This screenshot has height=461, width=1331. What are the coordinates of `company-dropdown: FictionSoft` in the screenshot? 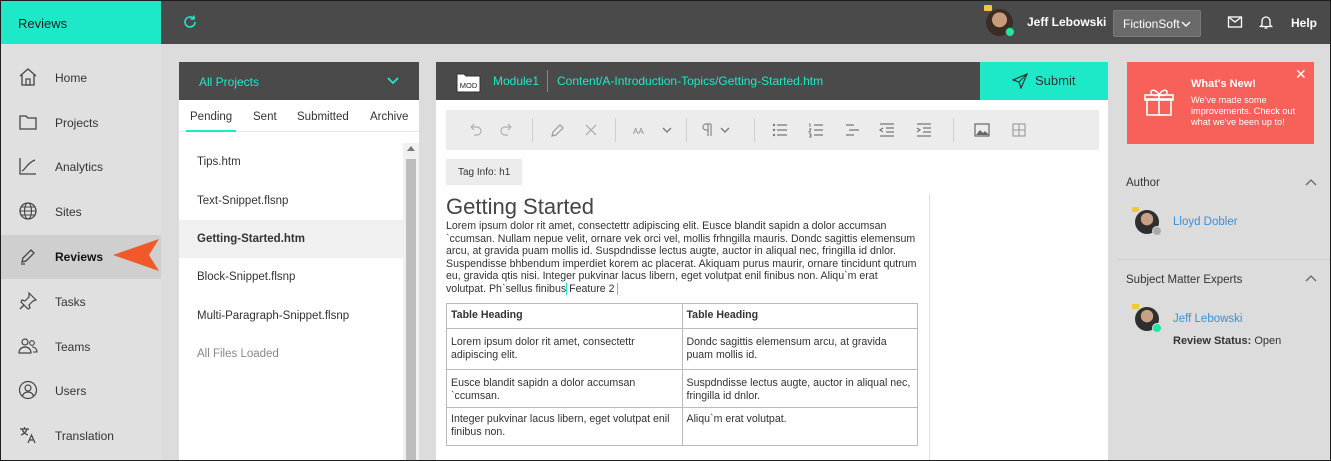 It's located at (1157, 23).